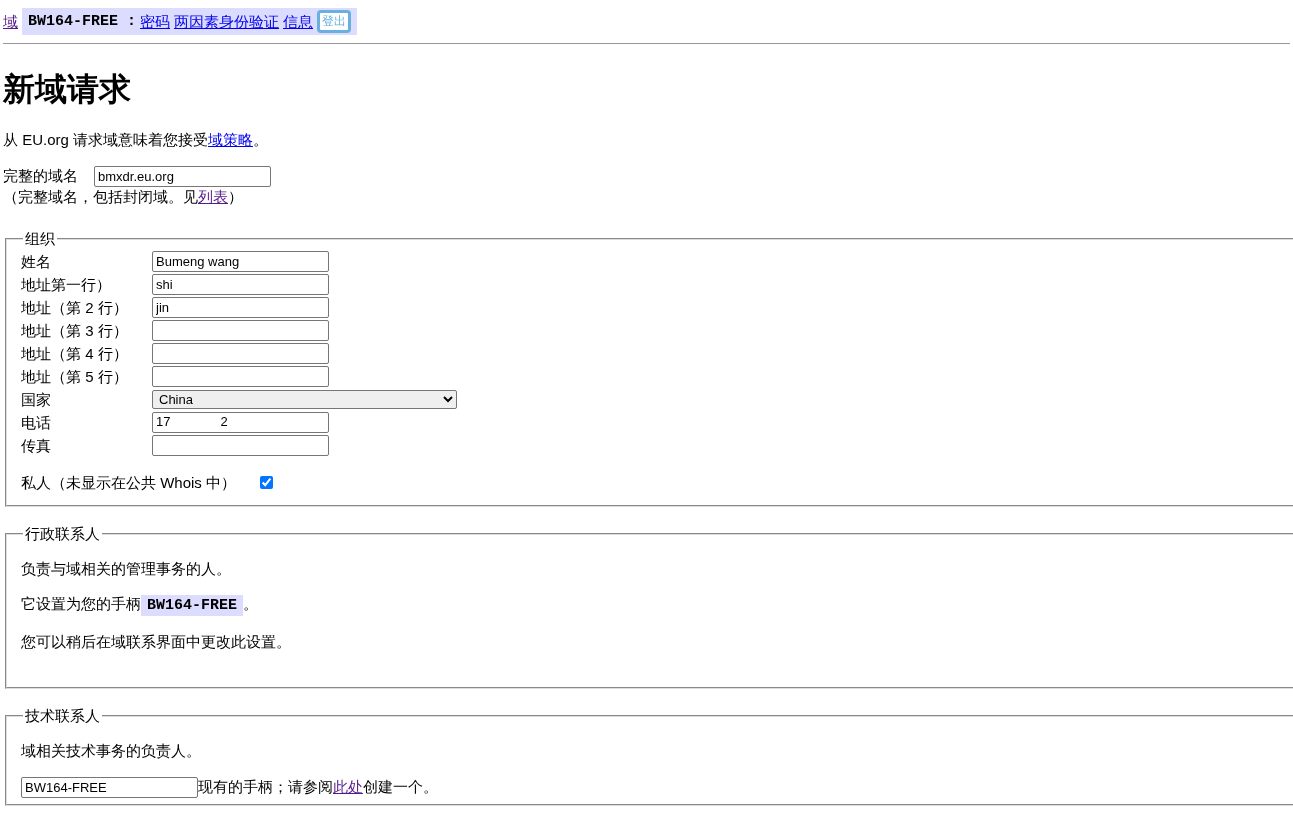 The width and height of the screenshot is (1293, 827). I want to click on checkbox-label: 私人（未显示在公共 Whois 中）, so click(128, 483).